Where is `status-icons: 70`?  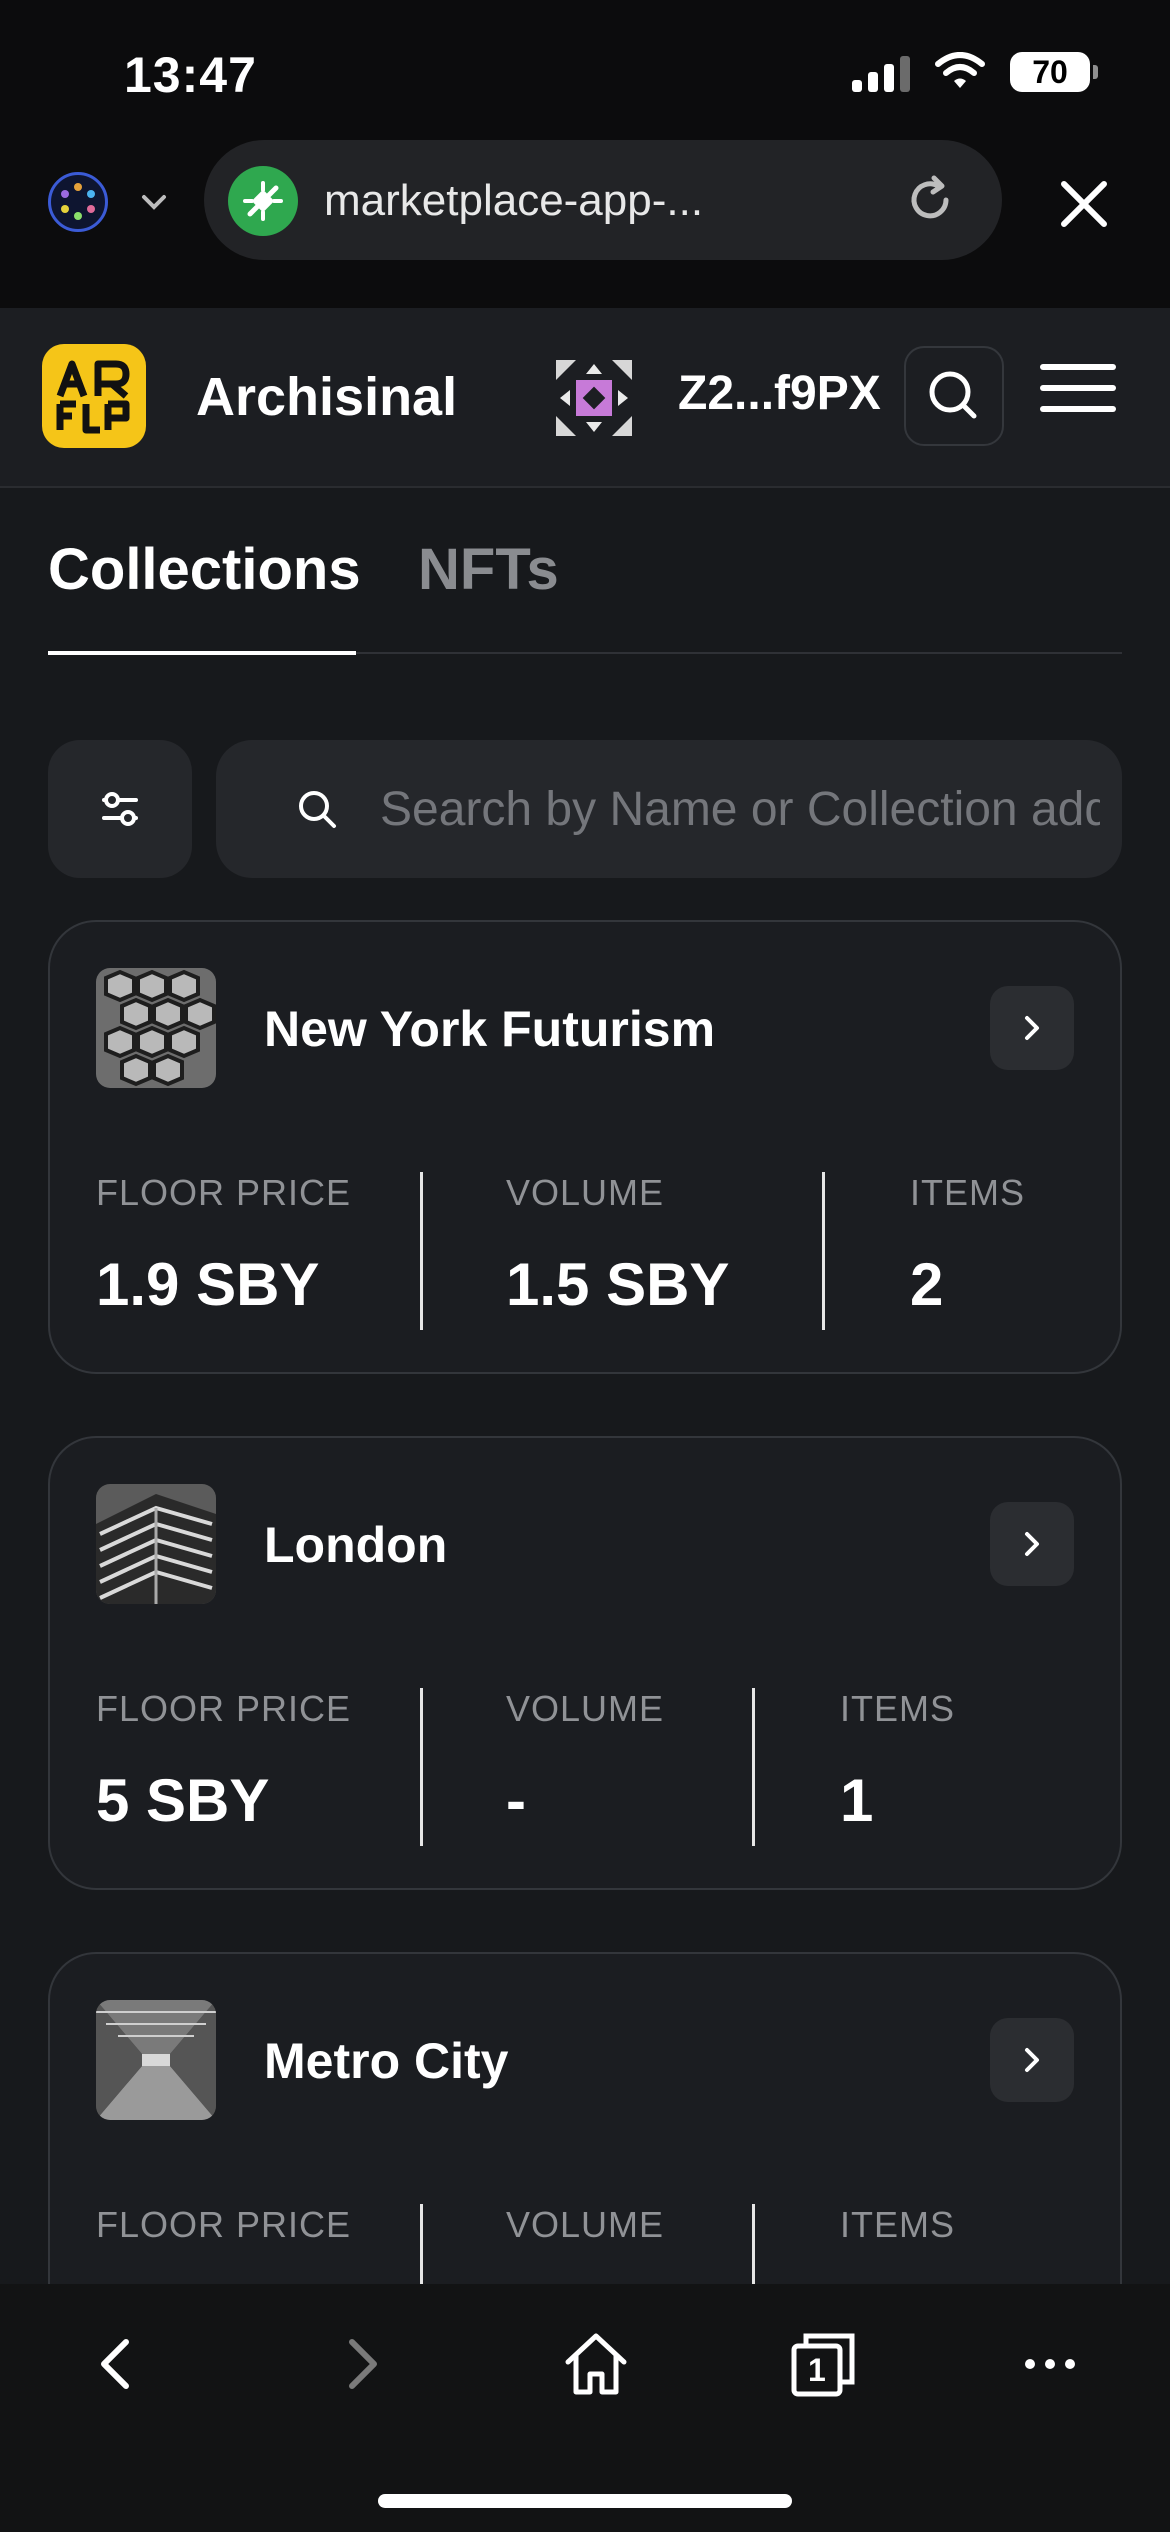 status-icons: 70 is located at coordinates (975, 72).